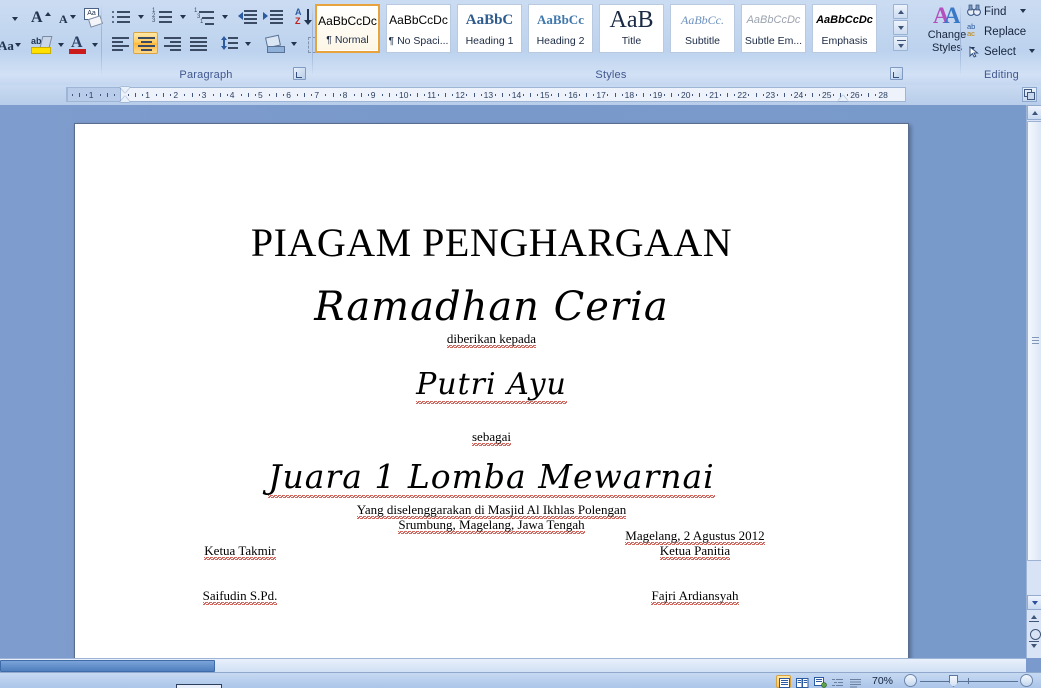  I want to click on styles-more-button, so click(900, 43).